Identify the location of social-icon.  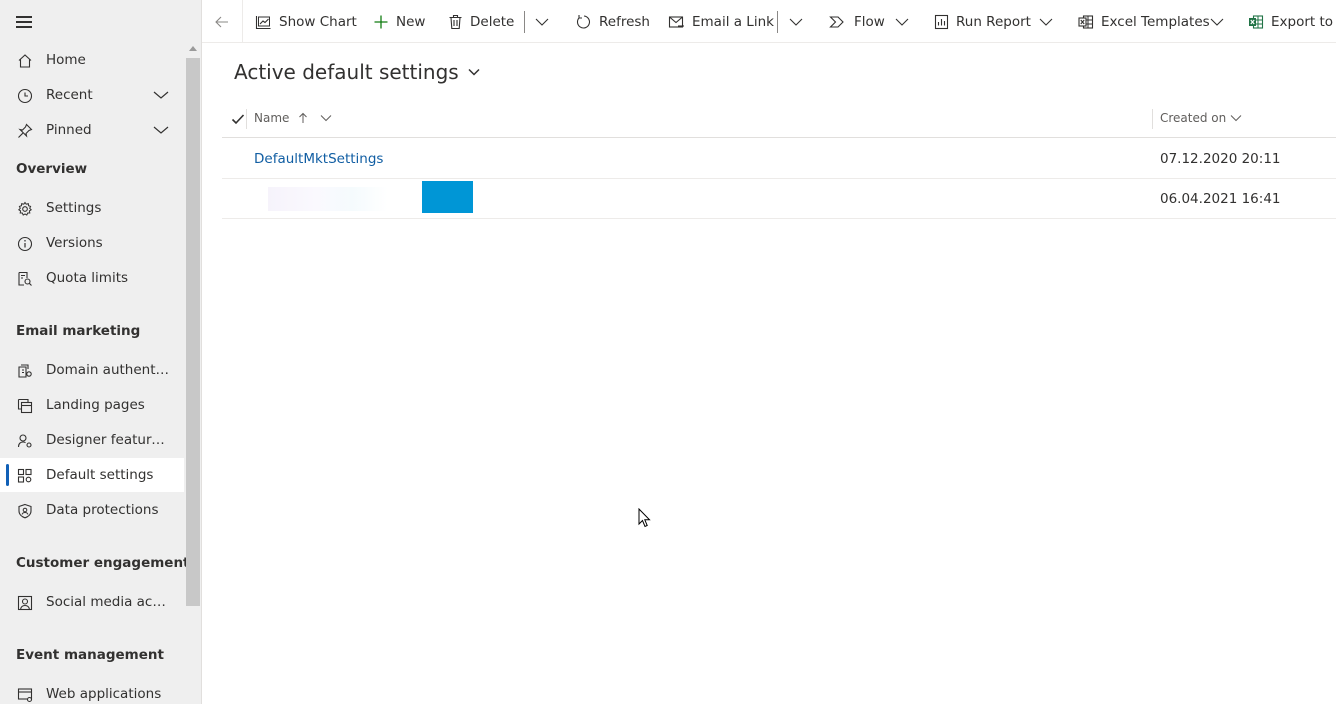
(25, 603).